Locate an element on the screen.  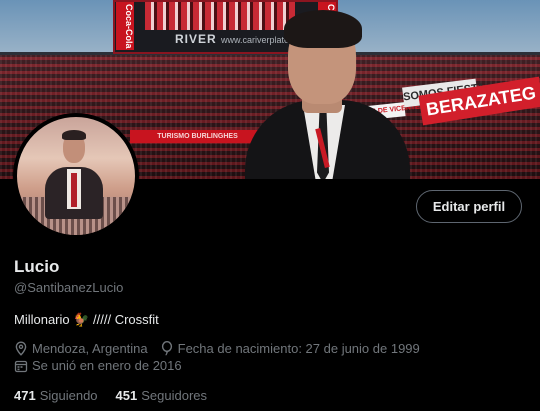
profile-name: Lucio is located at coordinates (37, 266).